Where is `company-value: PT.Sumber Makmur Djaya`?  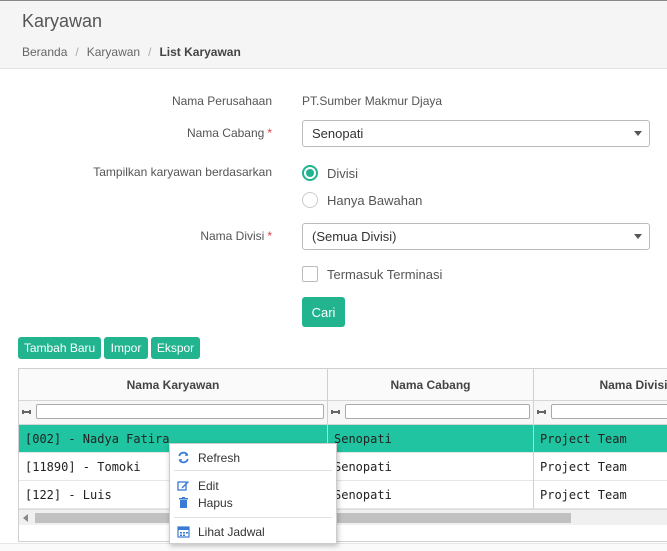
company-value: PT.Sumber Makmur Djaya is located at coordinates (372, 101).